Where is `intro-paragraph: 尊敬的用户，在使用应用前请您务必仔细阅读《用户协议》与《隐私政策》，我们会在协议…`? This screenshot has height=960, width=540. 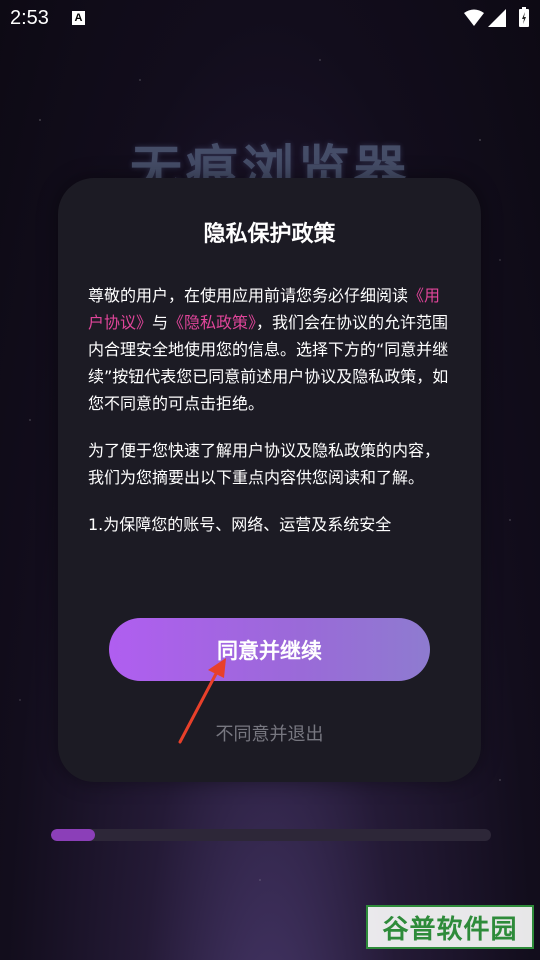 intro-paragraph: 尊敬的用户，在使用应用前请您务必仔细阅读《用户协议》与《隐私政策》，我们会在协议… is located at coordinates (270, 349).